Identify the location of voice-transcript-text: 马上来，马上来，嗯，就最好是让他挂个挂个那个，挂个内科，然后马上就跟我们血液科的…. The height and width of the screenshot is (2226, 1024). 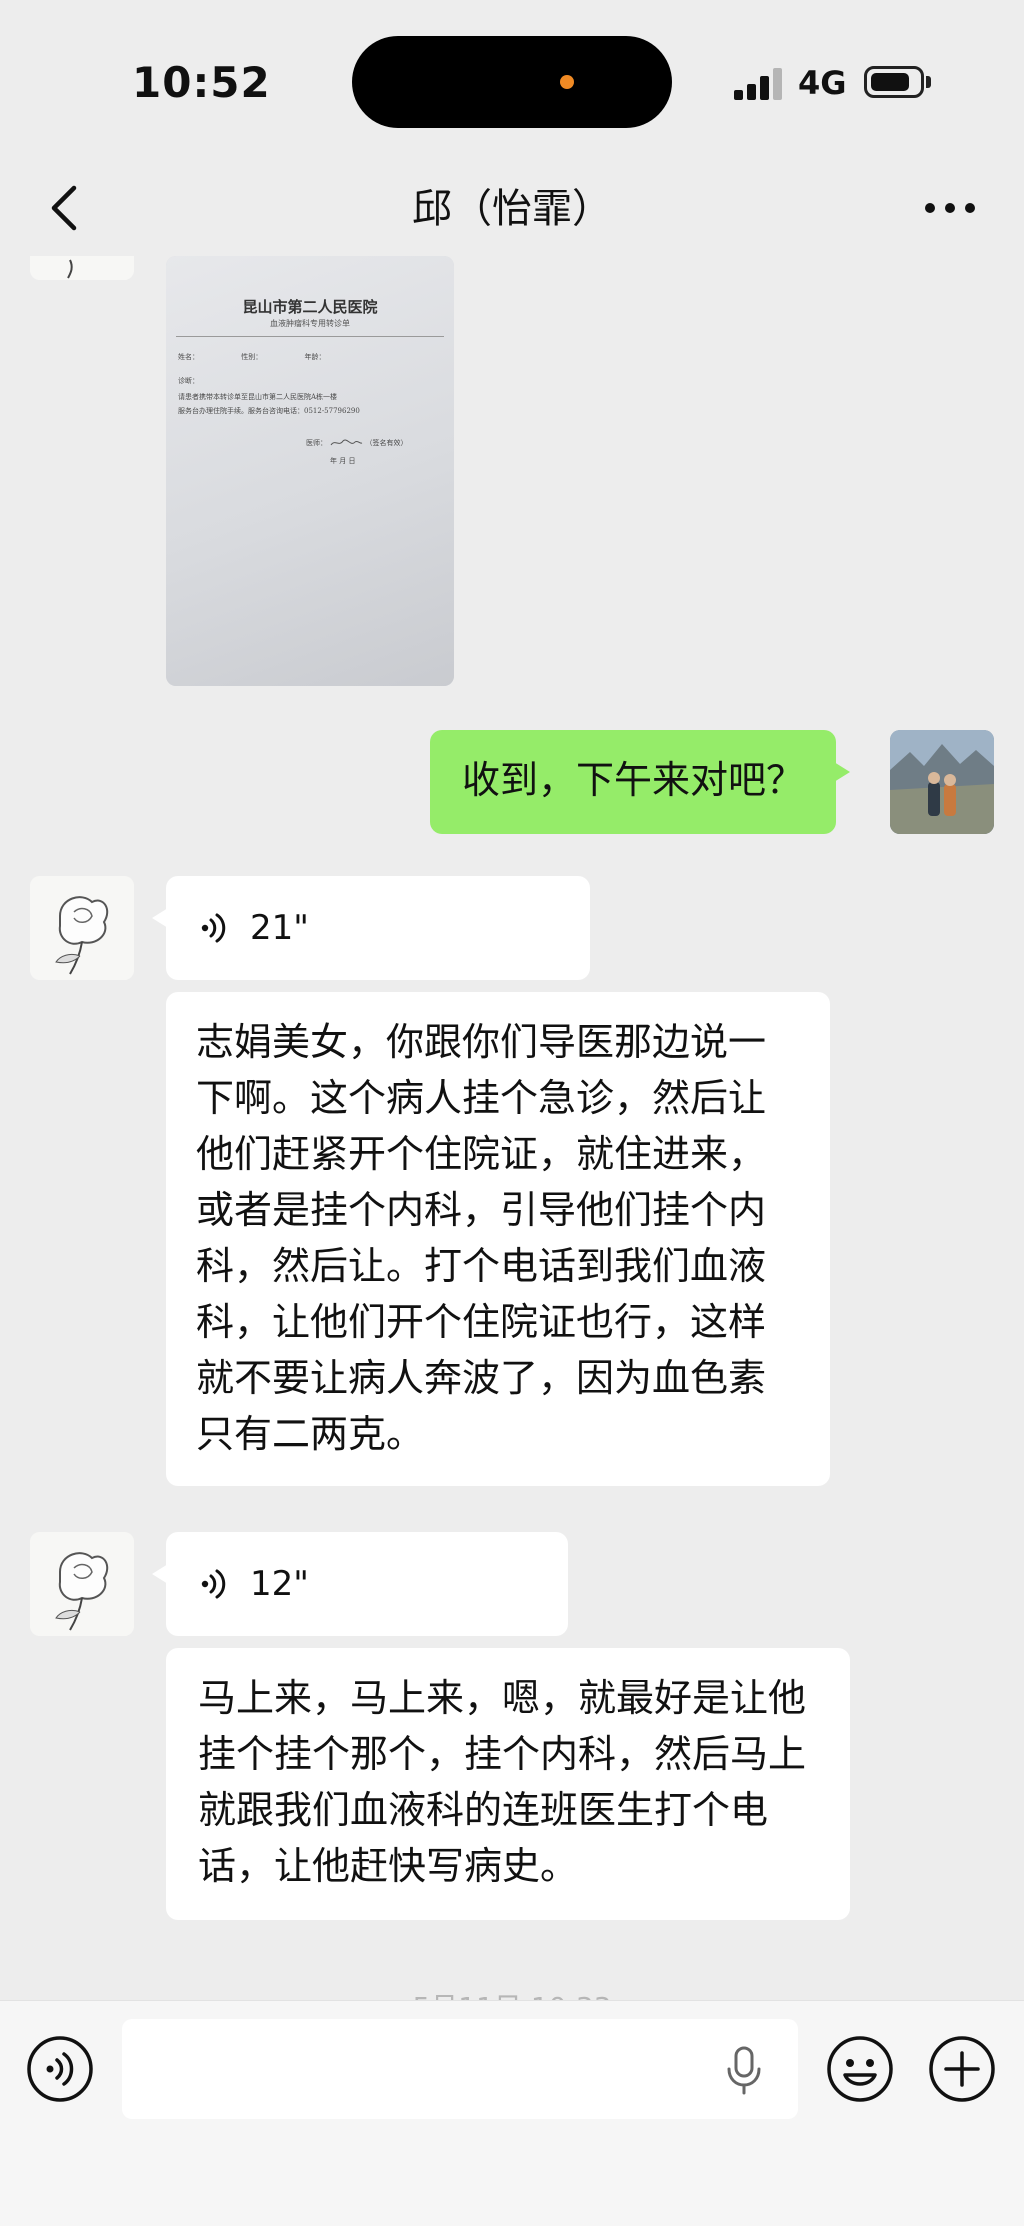
(502, 1782).